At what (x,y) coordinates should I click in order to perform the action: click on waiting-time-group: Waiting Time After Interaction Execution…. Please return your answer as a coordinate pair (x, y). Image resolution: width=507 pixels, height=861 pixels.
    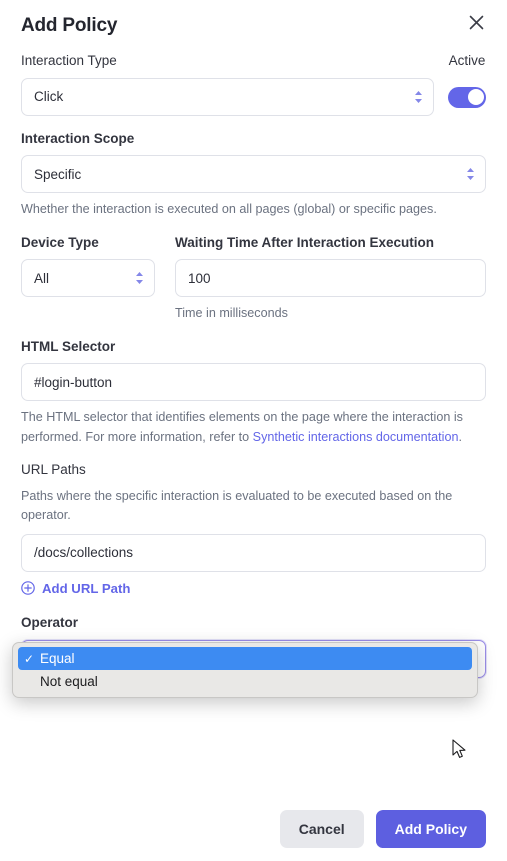
    Looking at the image, I should click on (330, 279).